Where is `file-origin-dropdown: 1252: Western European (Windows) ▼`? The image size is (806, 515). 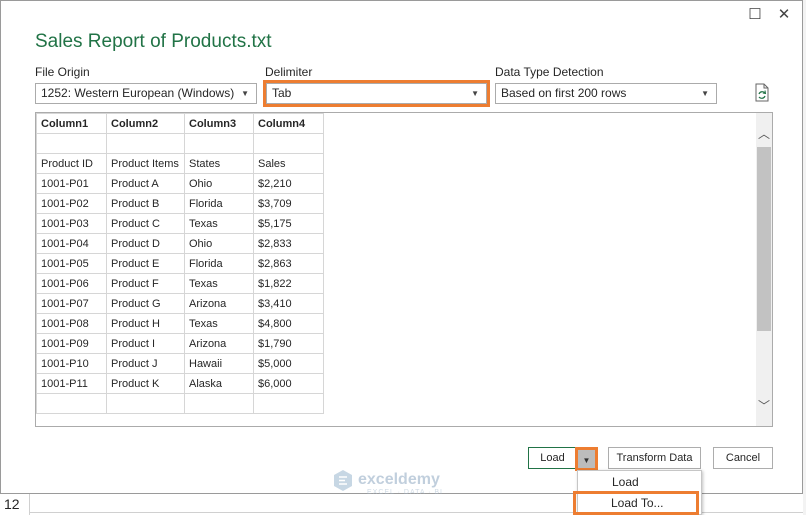
file-origin-dropdown: 1252: Western European (Windows) ▼ is located at coordinates (146, 93).